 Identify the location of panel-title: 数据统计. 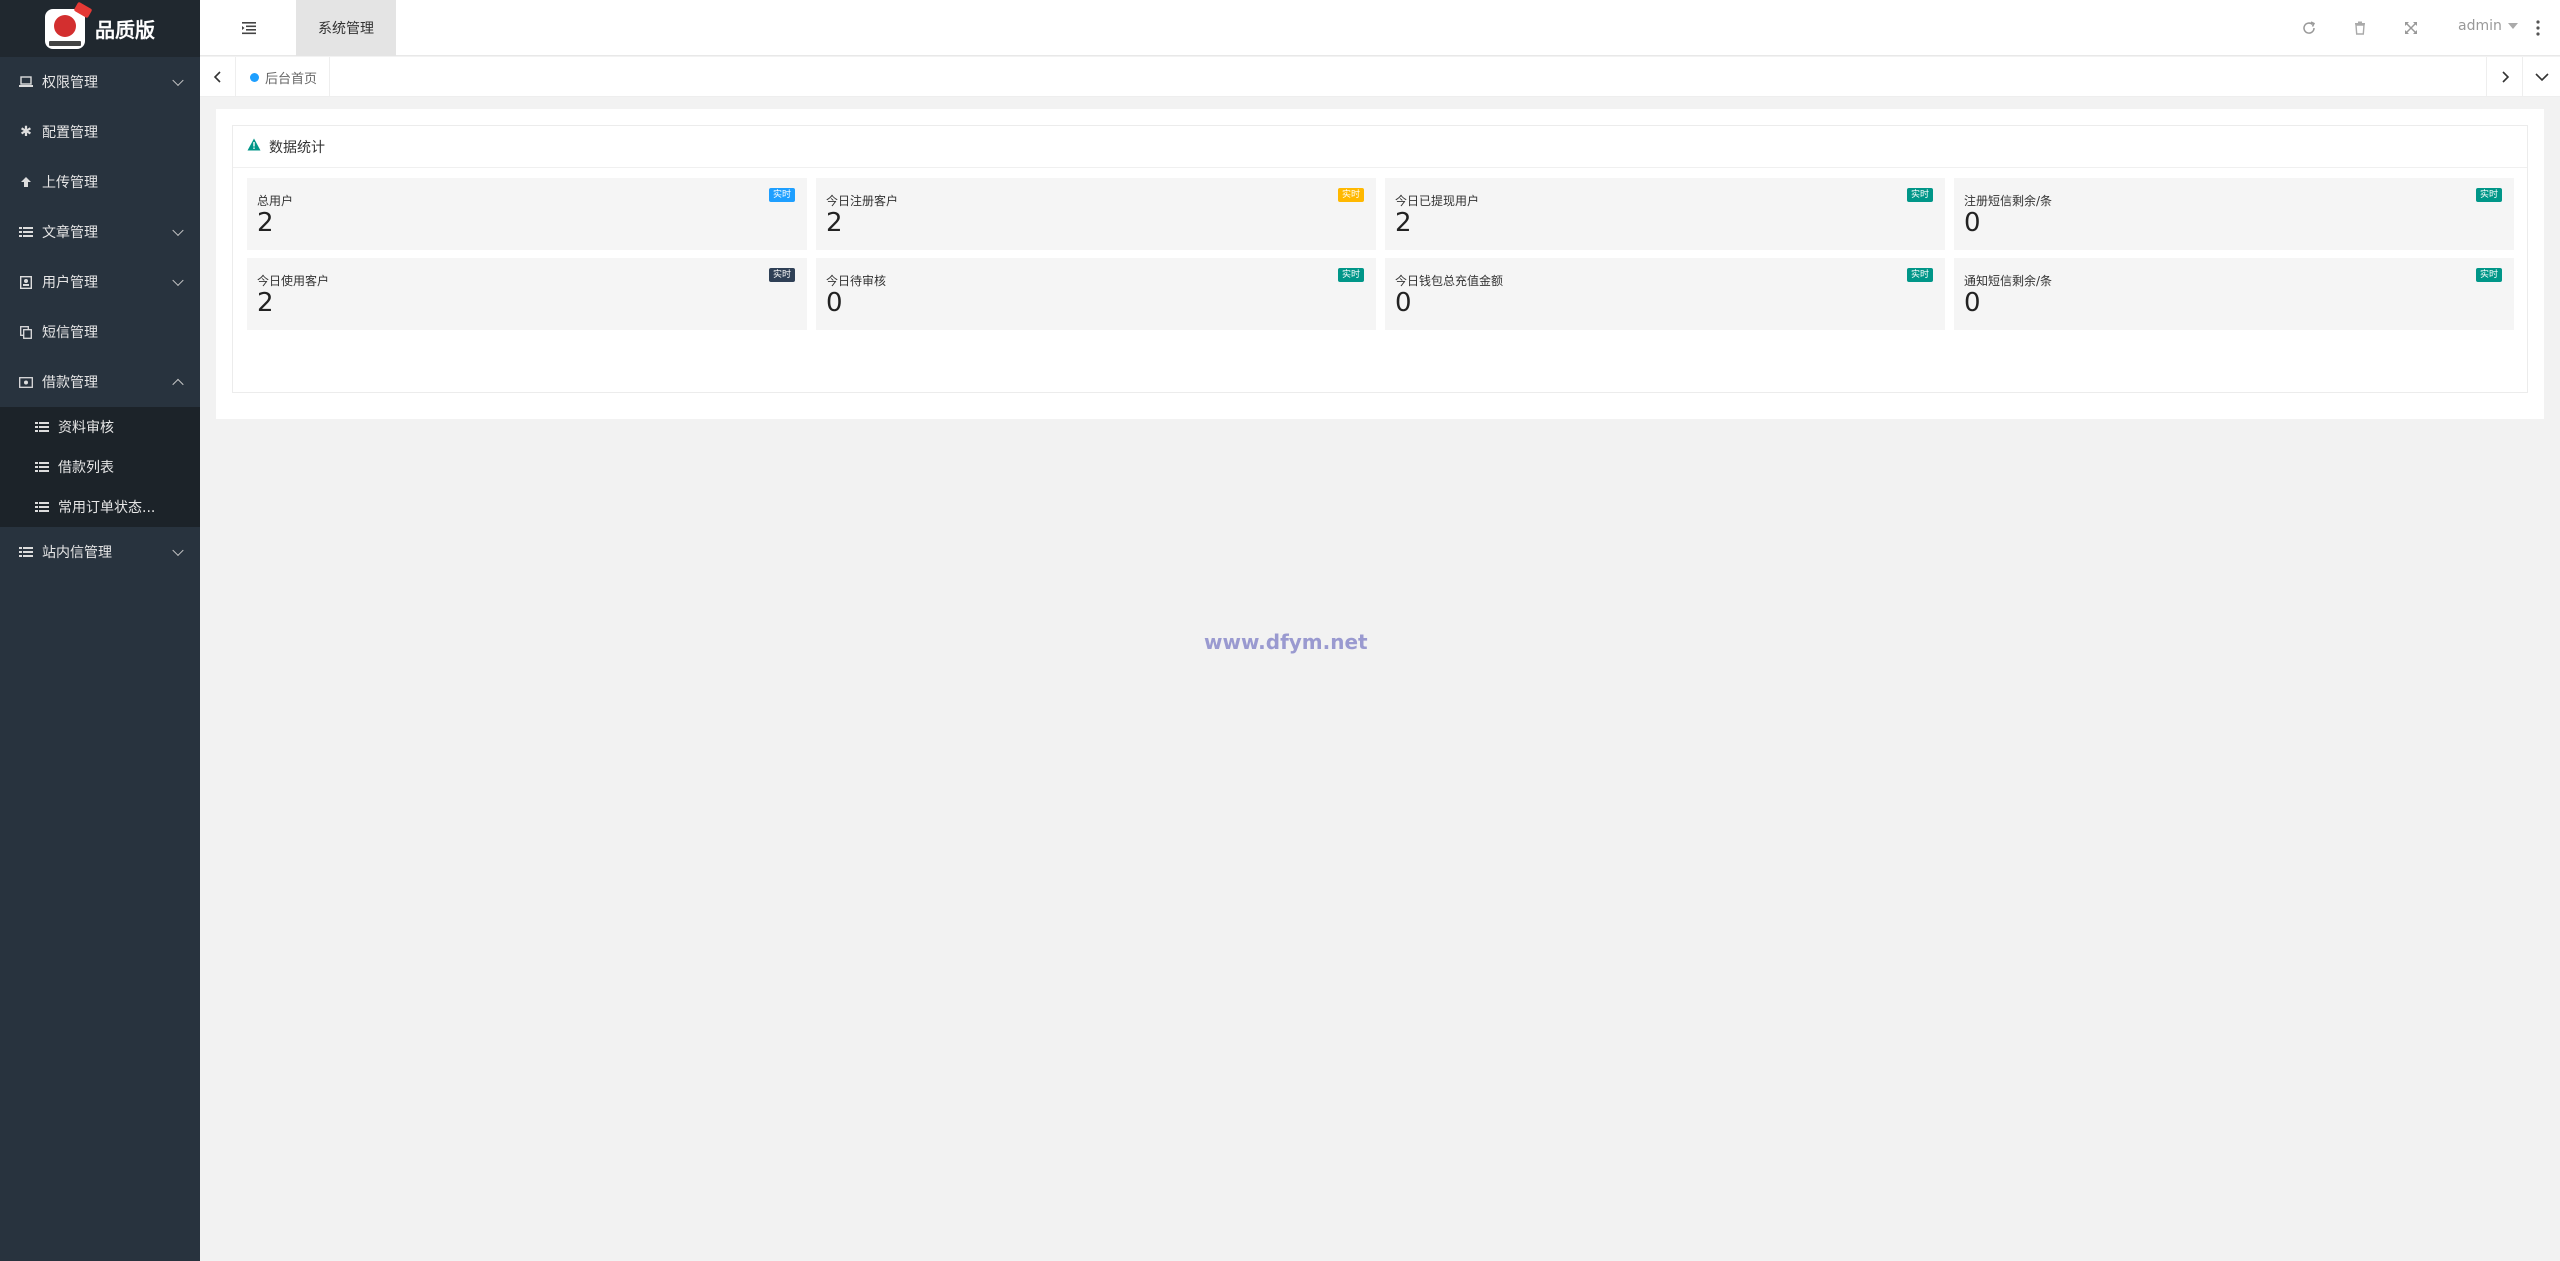
(297, 147).